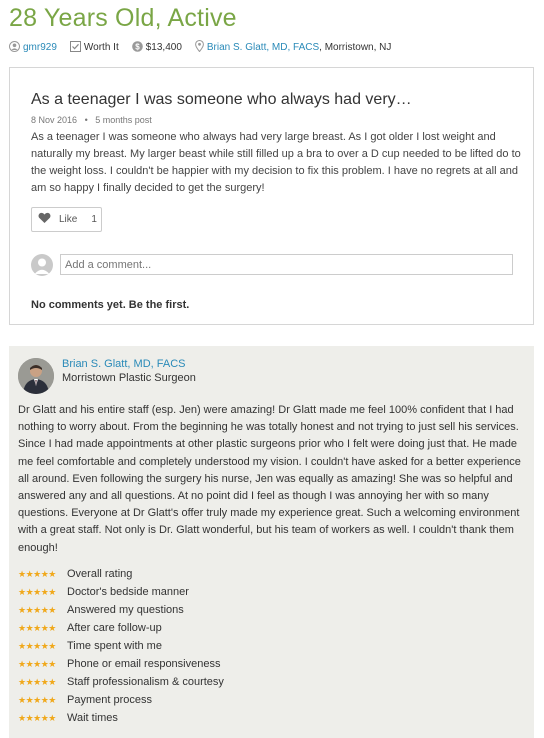  Describe the element at coordinates (91, 120) in the screenshot. I see `post-date-line: 8 Nov 2016 • 5 months post` at that location.